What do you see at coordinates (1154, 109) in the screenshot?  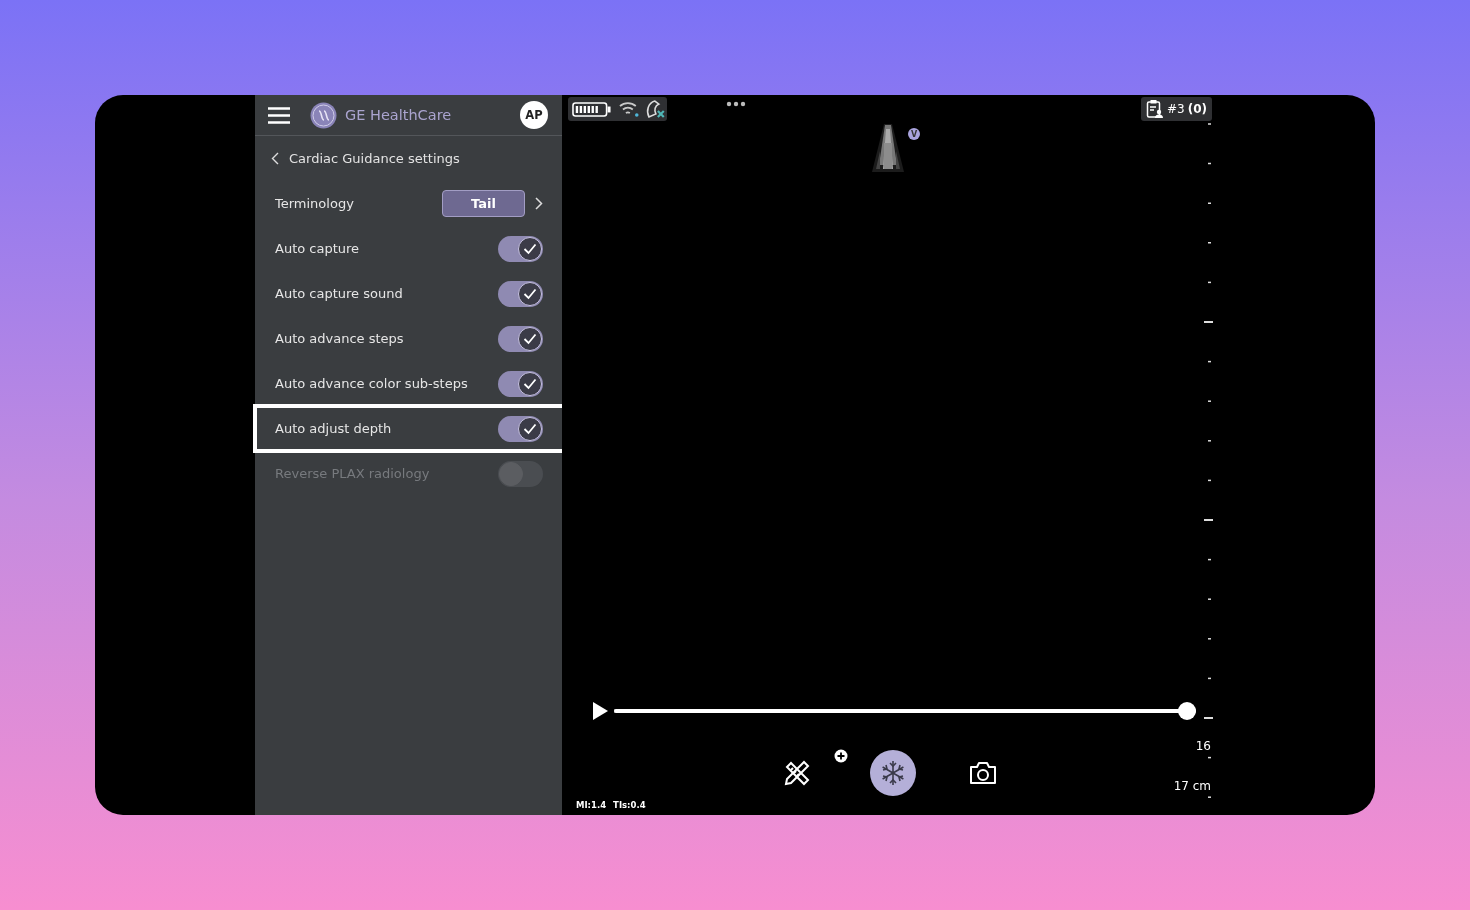 I see `clipboard-icon` at bounding box center [1154, 109].